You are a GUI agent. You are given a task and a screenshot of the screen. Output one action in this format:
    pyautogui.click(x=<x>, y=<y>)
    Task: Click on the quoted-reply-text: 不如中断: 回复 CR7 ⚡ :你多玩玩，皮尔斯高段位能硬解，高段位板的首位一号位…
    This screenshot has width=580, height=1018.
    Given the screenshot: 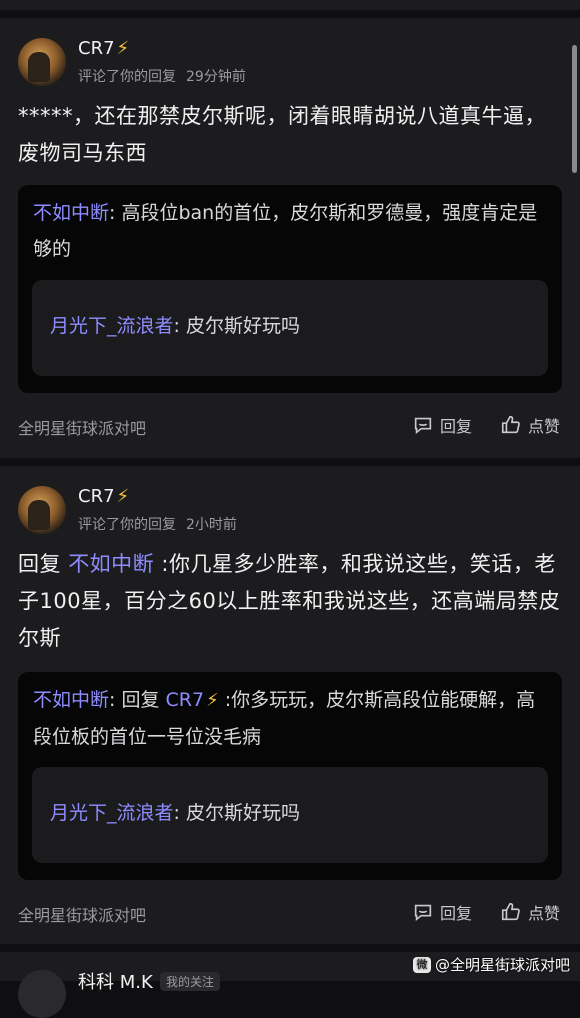 What is the action you would take?
    pyautogui.click(x=284, y=718)
    